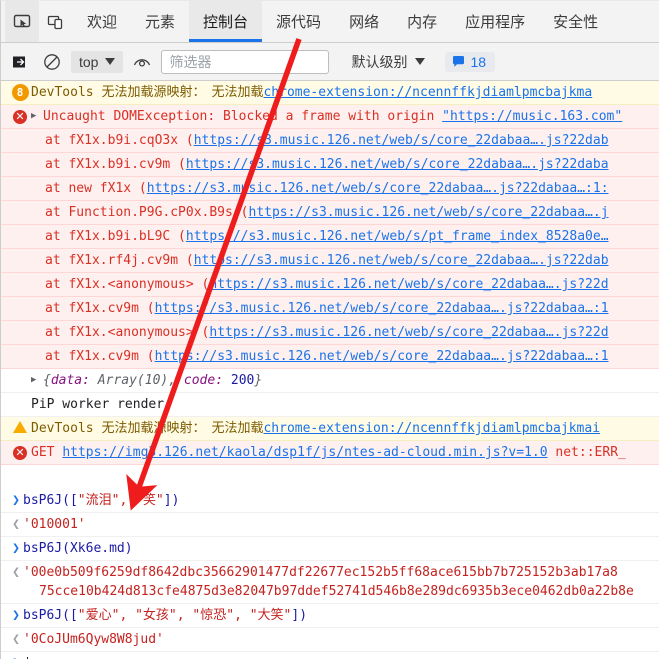  Describe the element at coordinates (388, 62) in the screenshot. I see `log-level-select: 默认级别` at that location.